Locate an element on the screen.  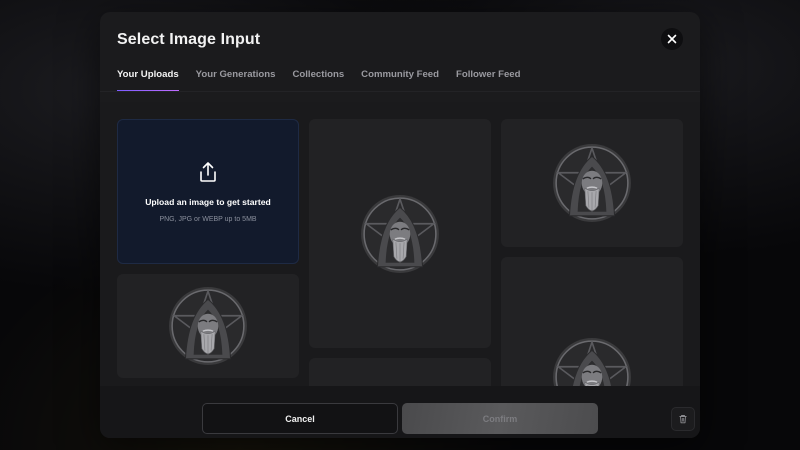
tab-your-uploads: Your Uploads is located at coordinates (148, 80).